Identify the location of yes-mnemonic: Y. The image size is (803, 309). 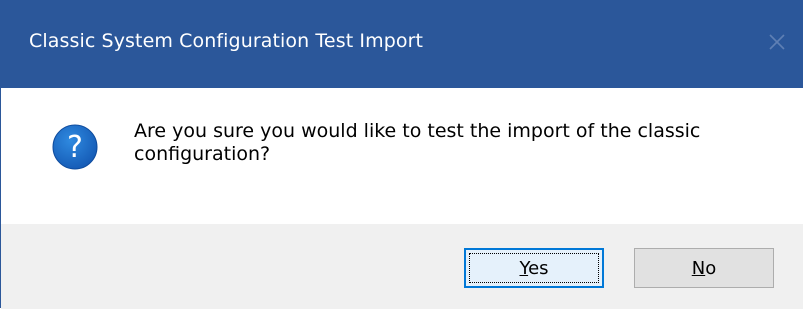
(524, 268).